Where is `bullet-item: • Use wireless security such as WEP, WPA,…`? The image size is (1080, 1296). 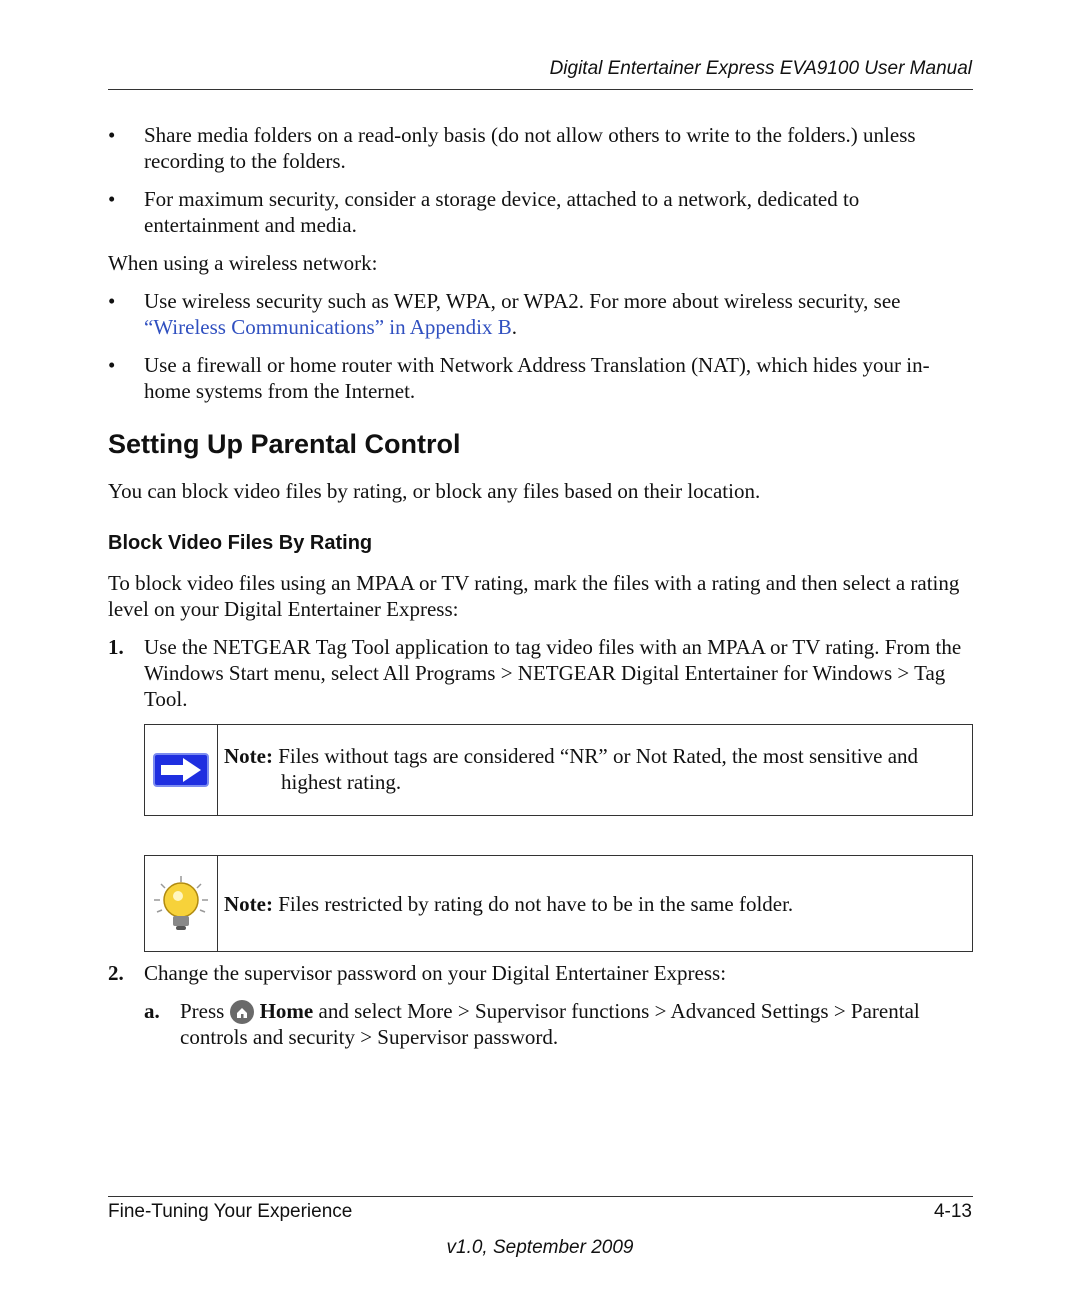
bullet-item: • Use wireless security such as WEP, WPA,… is located at coordinates (504, 314).